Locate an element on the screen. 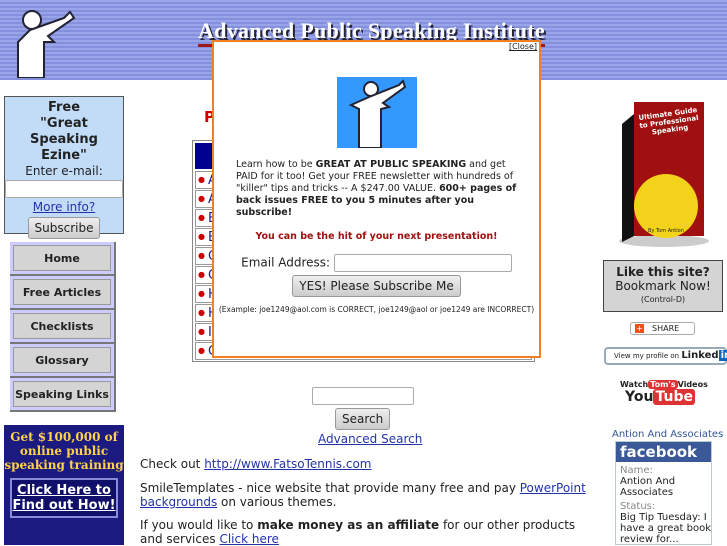 Image resolution: width=727 pixels, height=546 pixels. nav-label: Speaking Links is located at coordinates (62, 394).